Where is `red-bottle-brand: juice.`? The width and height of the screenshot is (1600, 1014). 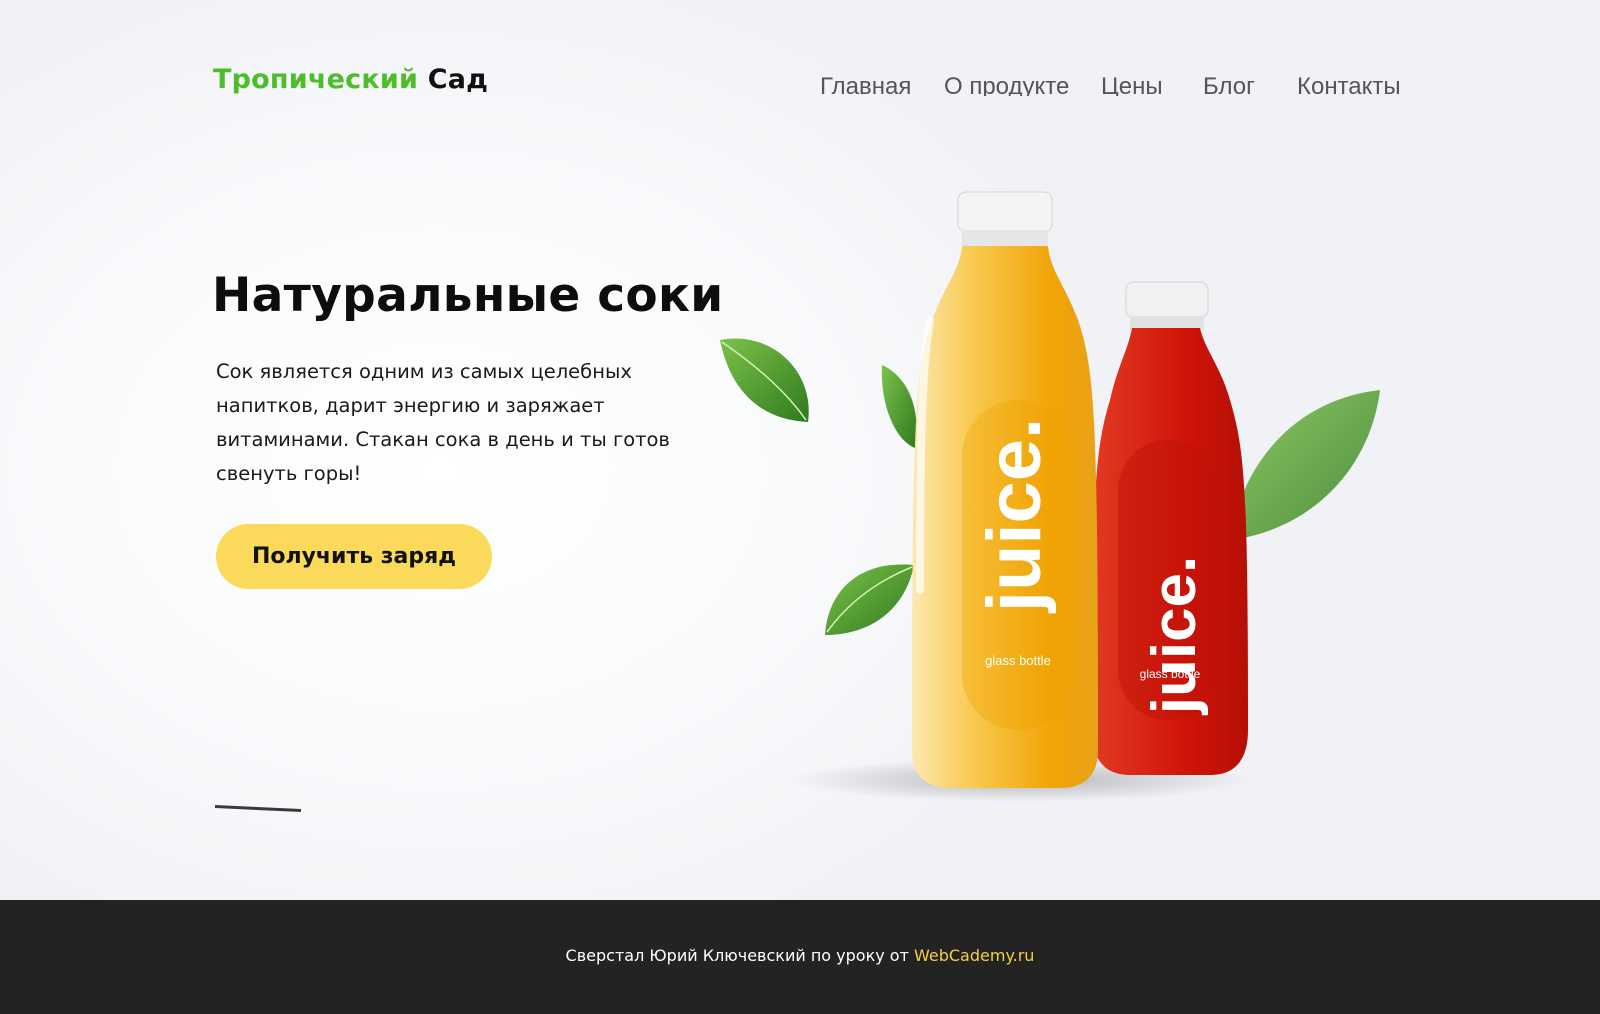 red-bottle-brand: juice. is located at coordinates (1174, 636).